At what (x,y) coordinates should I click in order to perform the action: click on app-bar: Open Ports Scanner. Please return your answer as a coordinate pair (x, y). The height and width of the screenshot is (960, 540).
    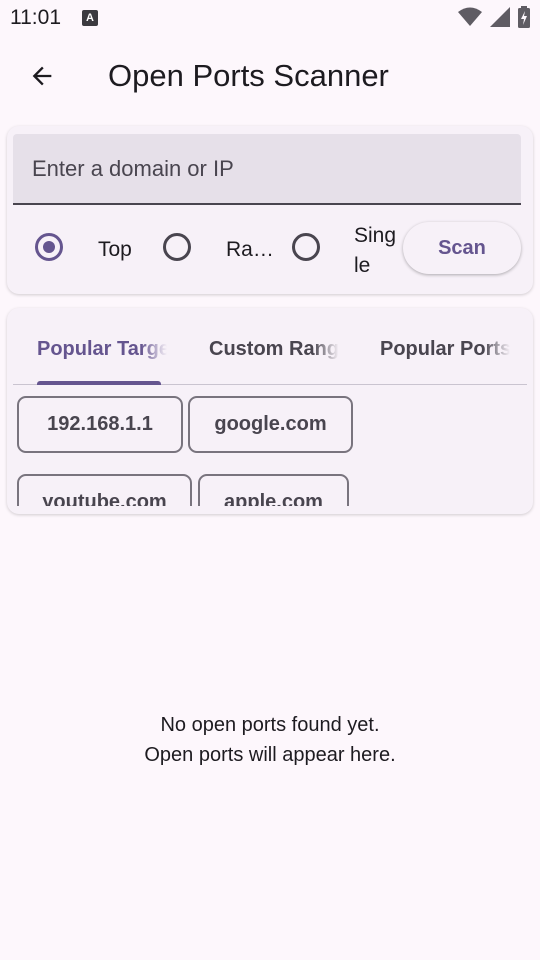
    Looking at the image, I should click on (270, 78).